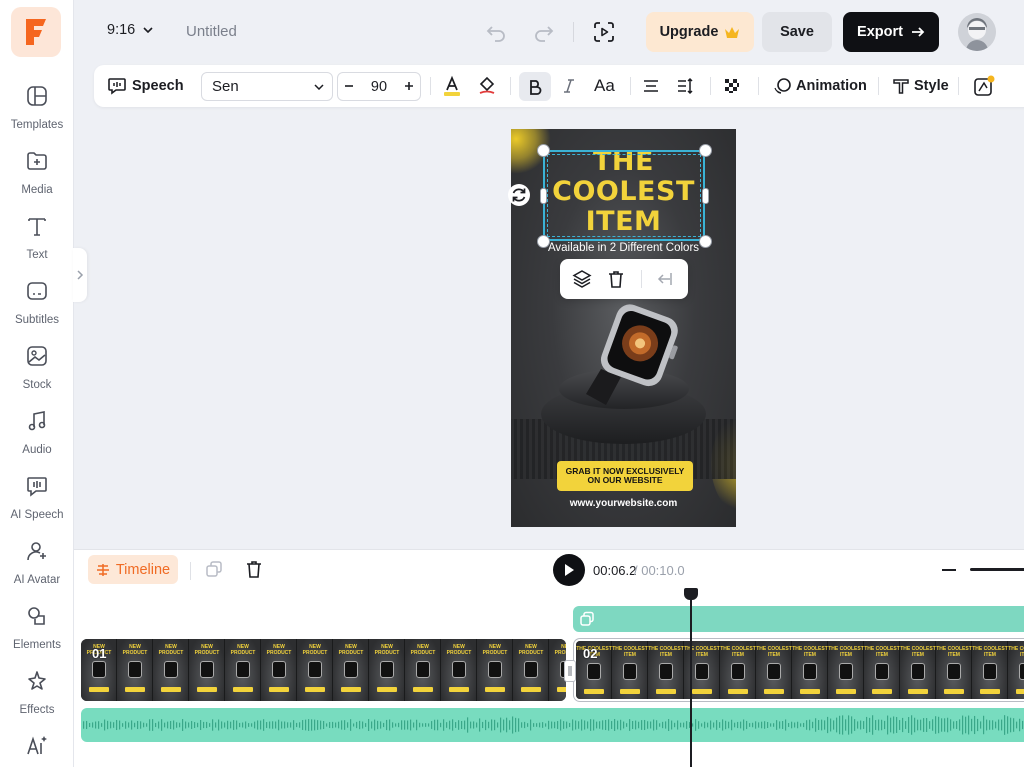 The height and width of the screenshot is (767, 1024). I want to click on poster-website: www.yourwebsite.com, so click(623, 503).